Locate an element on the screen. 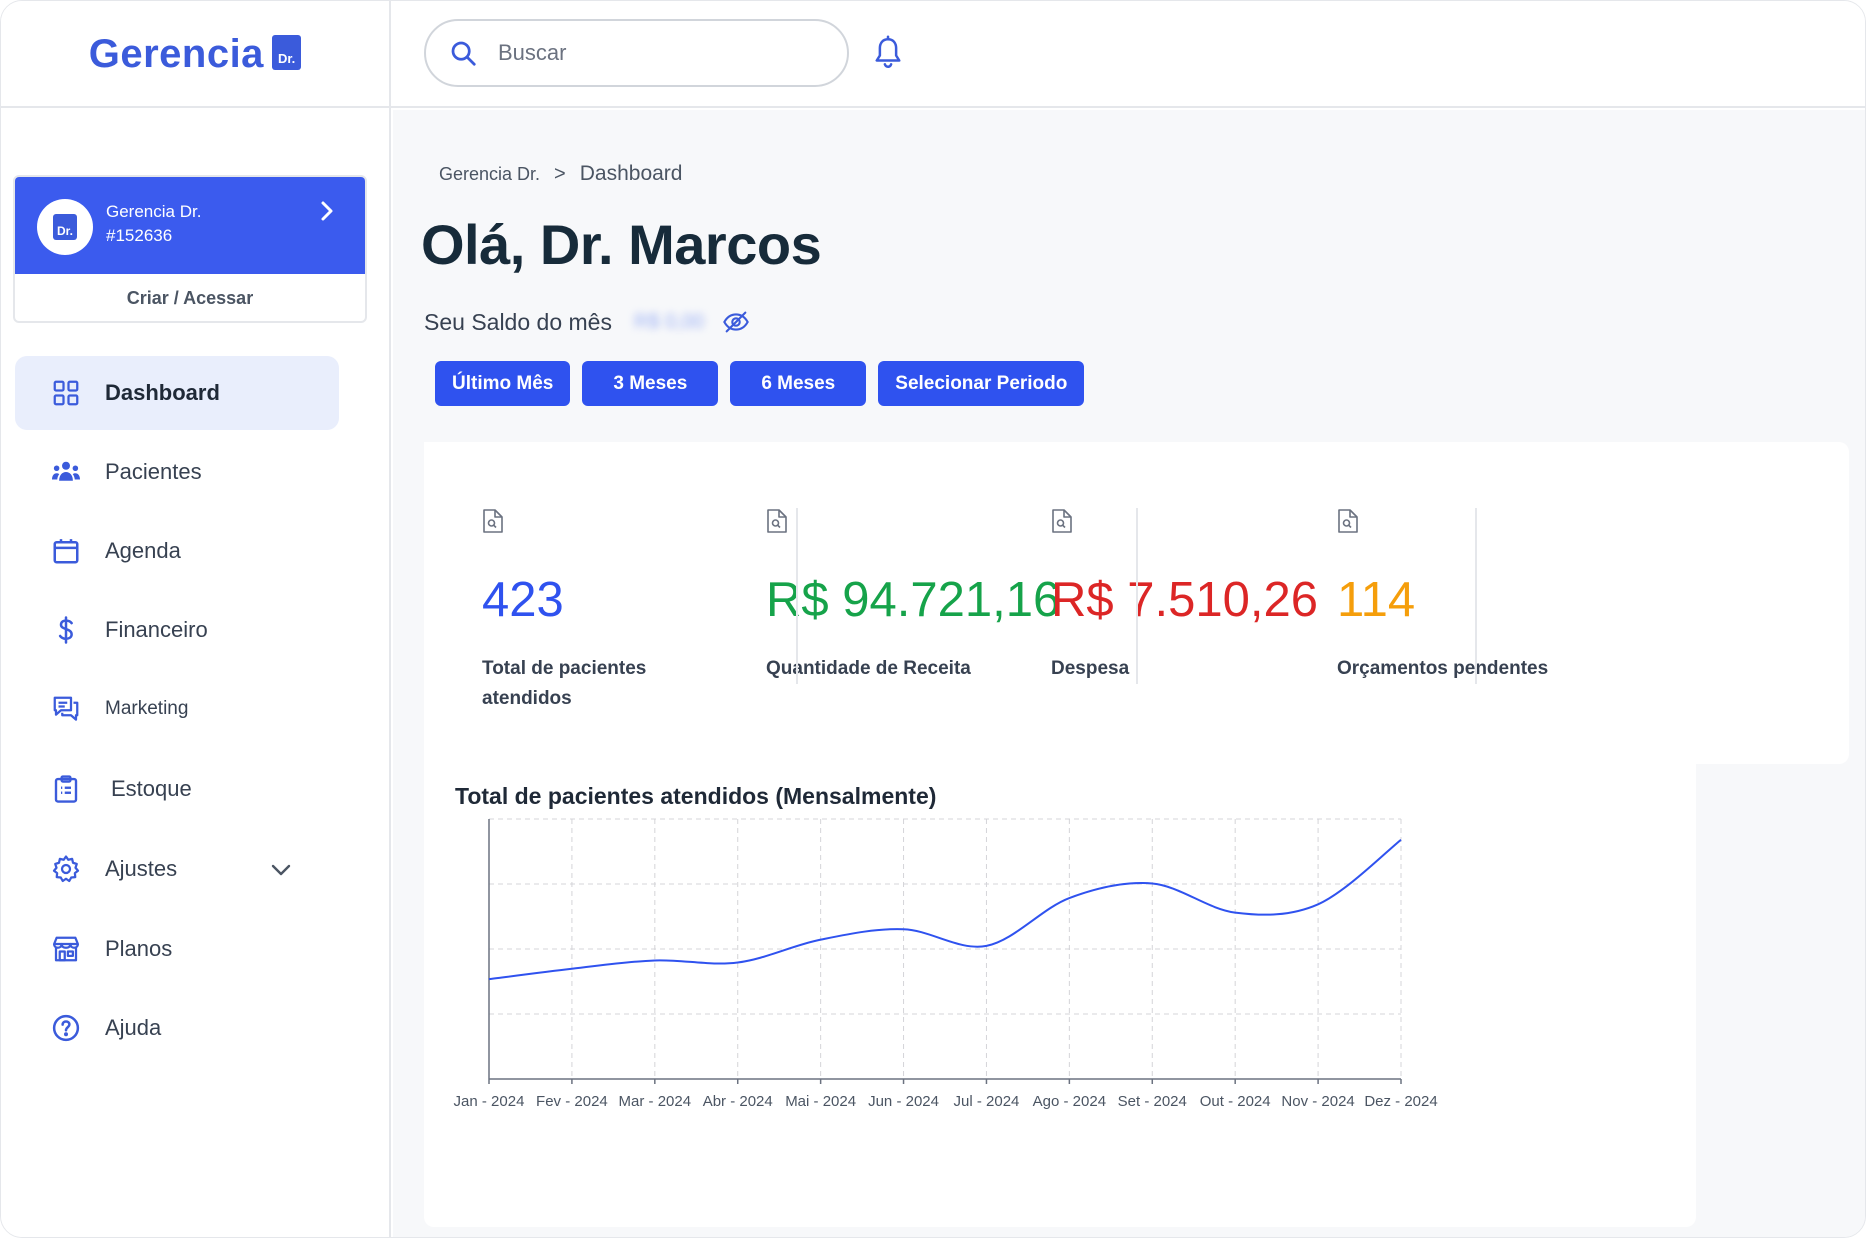 Image resolution: width=1866 pixels, height=1238 pixels. x-tick-label: Ago - 2024 is located at coordinates (1069, 1101).